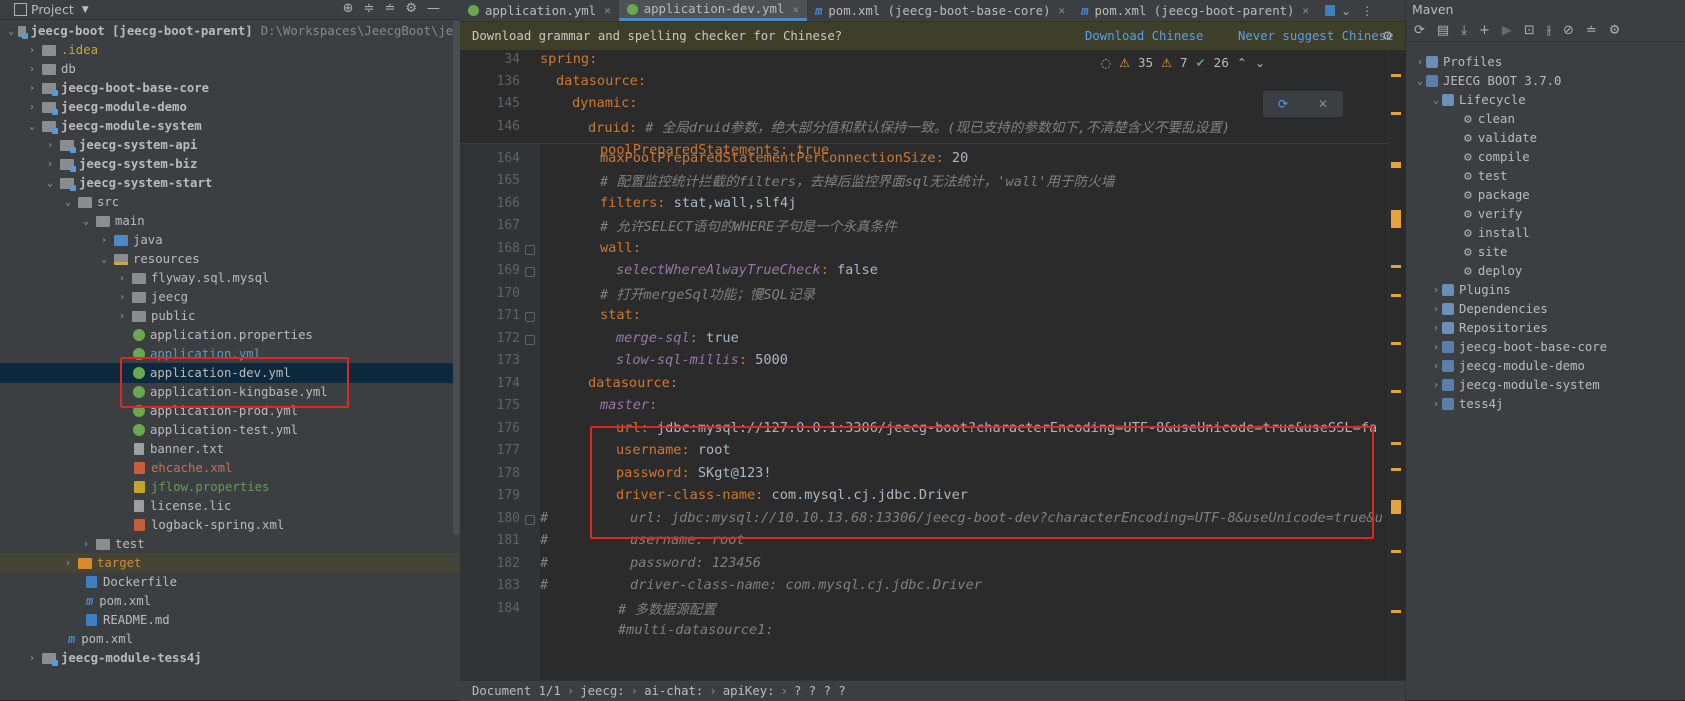 This screenshot has width=1685, height=701. Describe the element at coordinates (230, 107) in the screenshot. I see `tree-item-module-demo: › jeecg-module-demo` at that location.